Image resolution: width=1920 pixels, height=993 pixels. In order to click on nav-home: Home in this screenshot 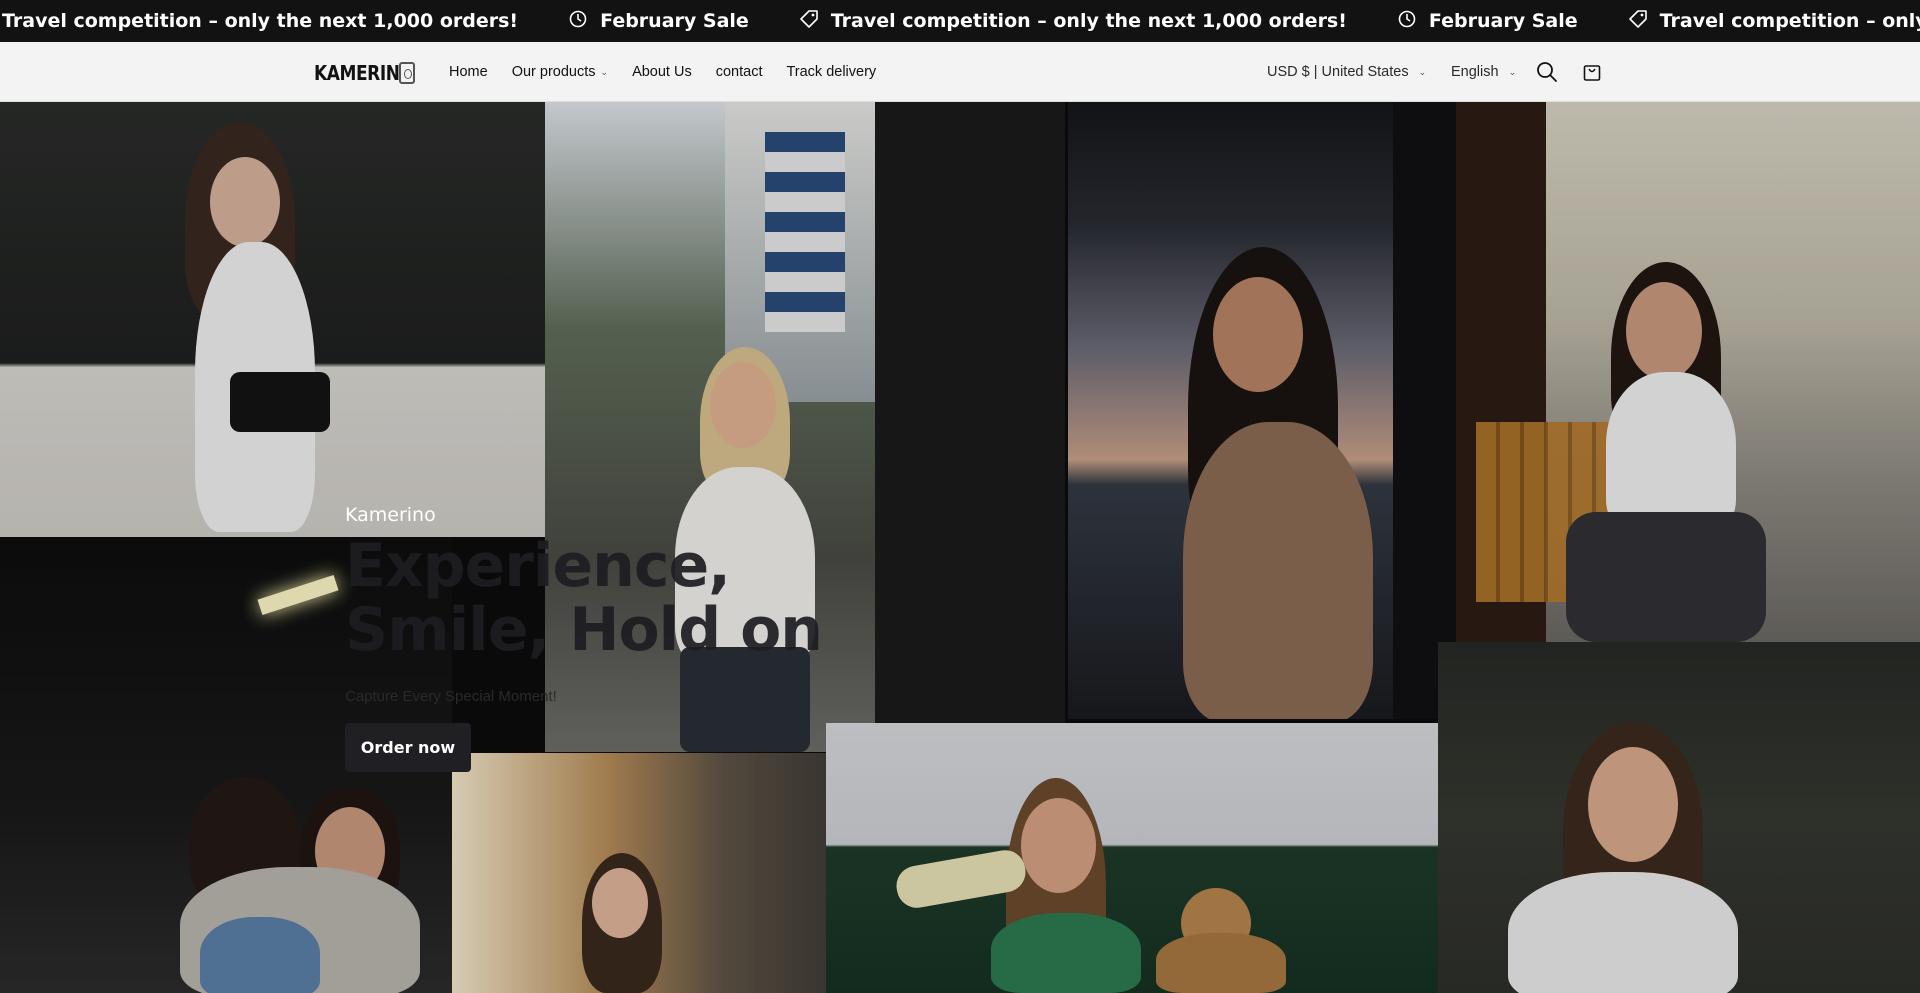, I will do `click(468, 72)`.